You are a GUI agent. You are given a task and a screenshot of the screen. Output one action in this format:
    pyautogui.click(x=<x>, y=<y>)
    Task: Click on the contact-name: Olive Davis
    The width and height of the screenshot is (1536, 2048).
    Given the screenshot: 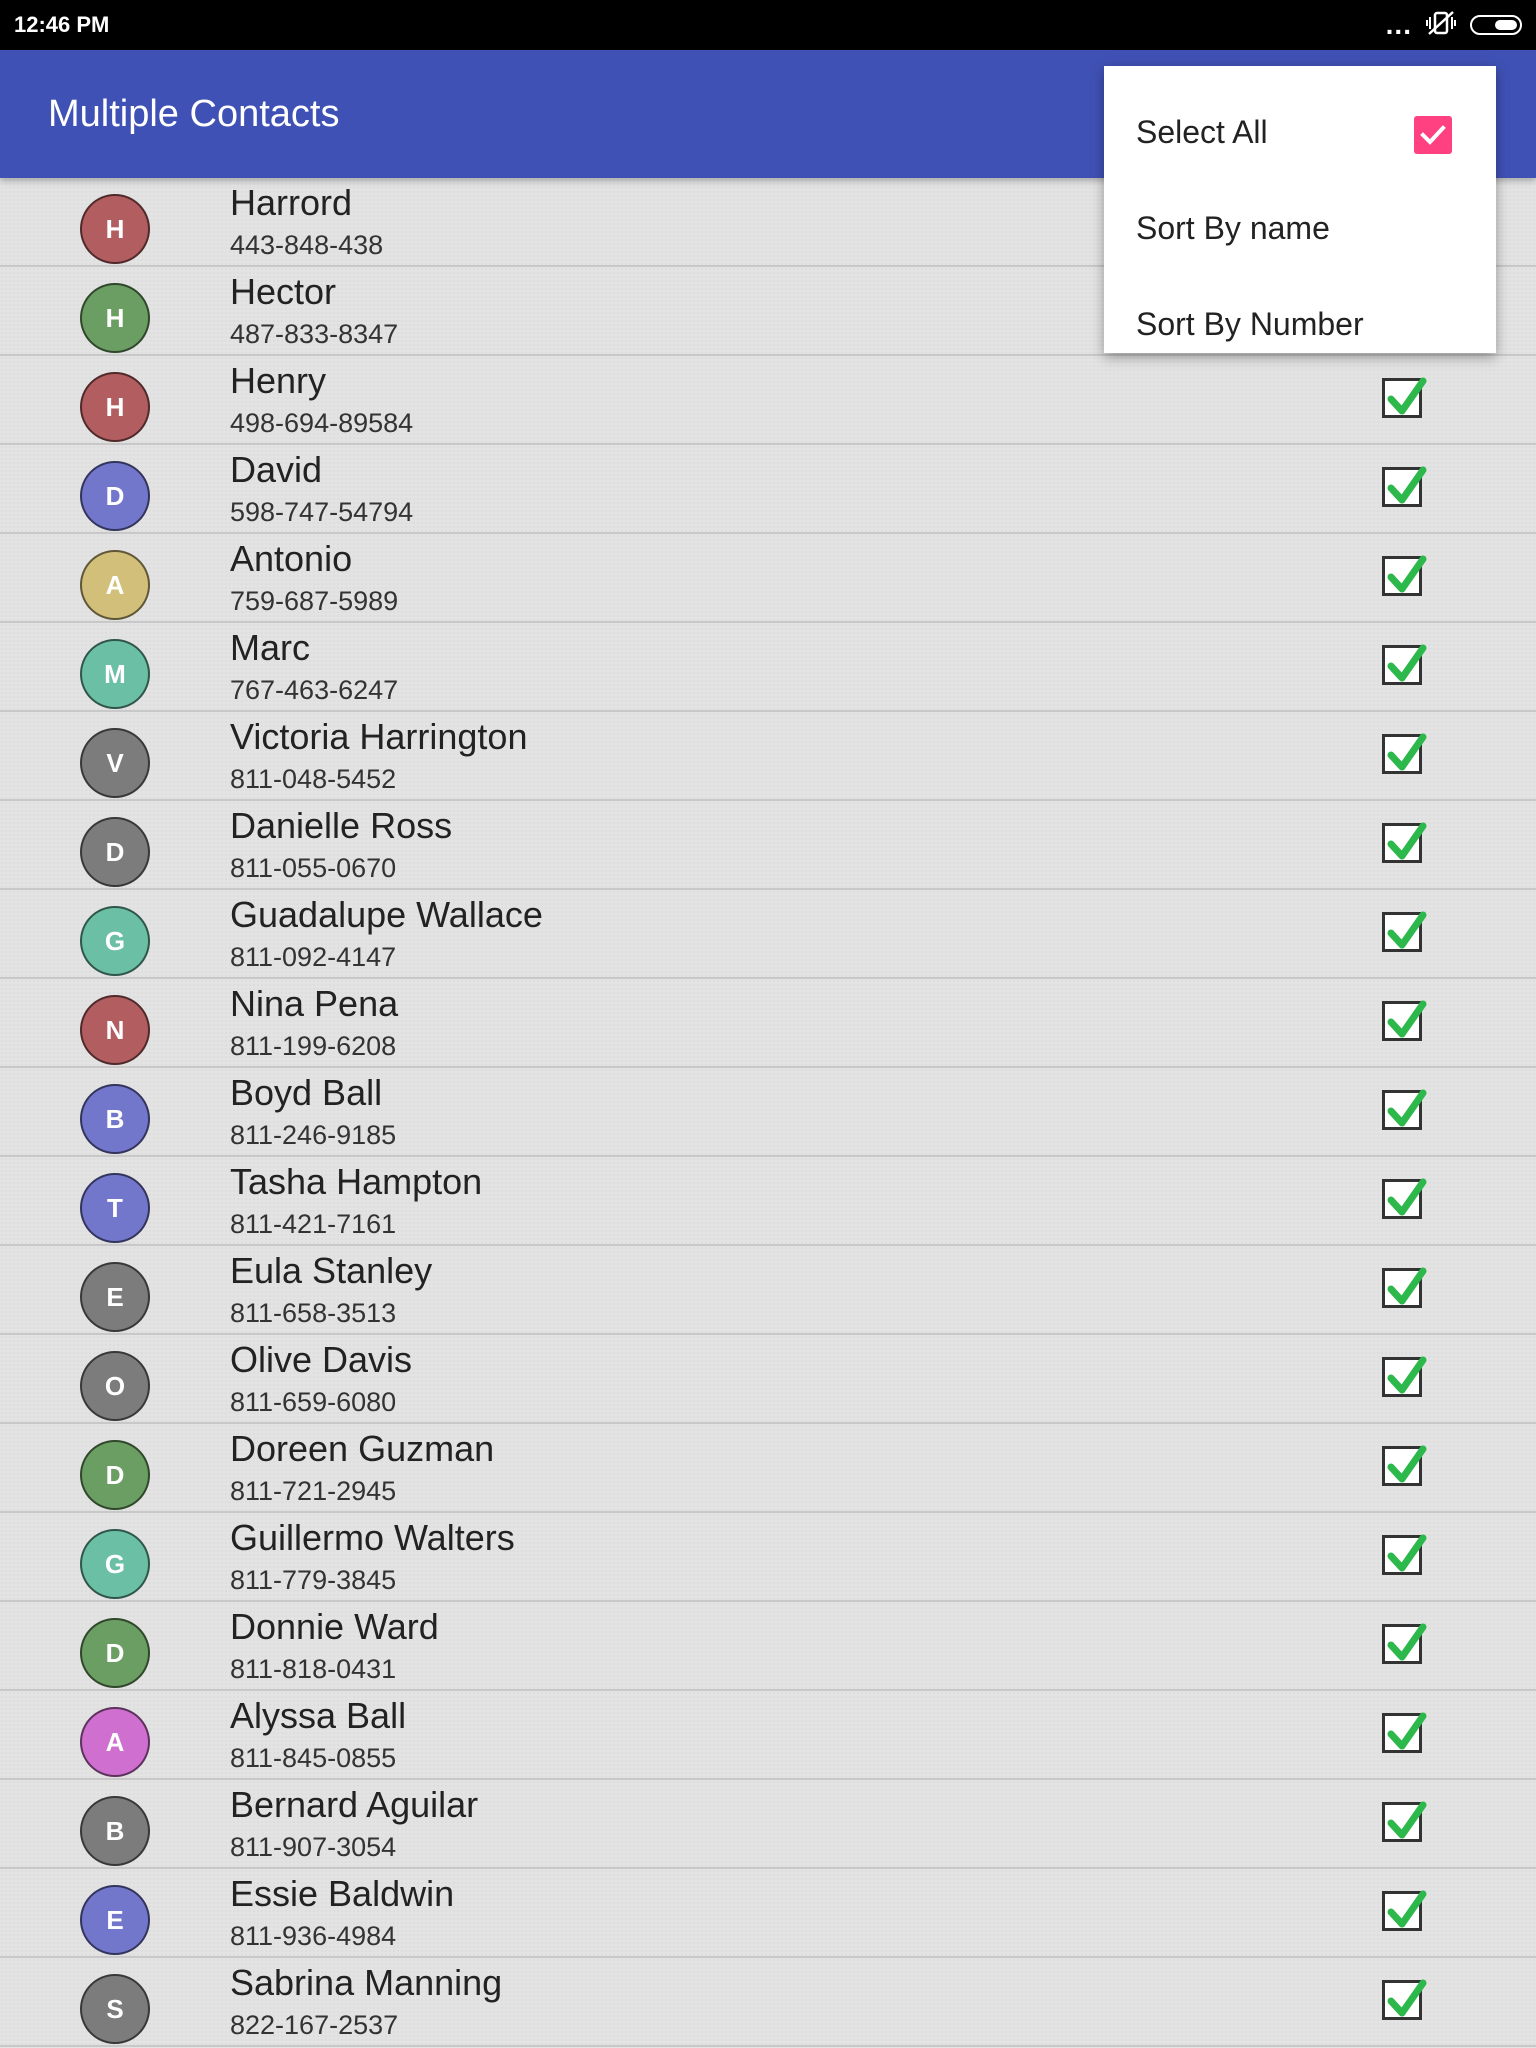 What is the action you would take?
    pyautogui.click(x=321, y=1359)
    